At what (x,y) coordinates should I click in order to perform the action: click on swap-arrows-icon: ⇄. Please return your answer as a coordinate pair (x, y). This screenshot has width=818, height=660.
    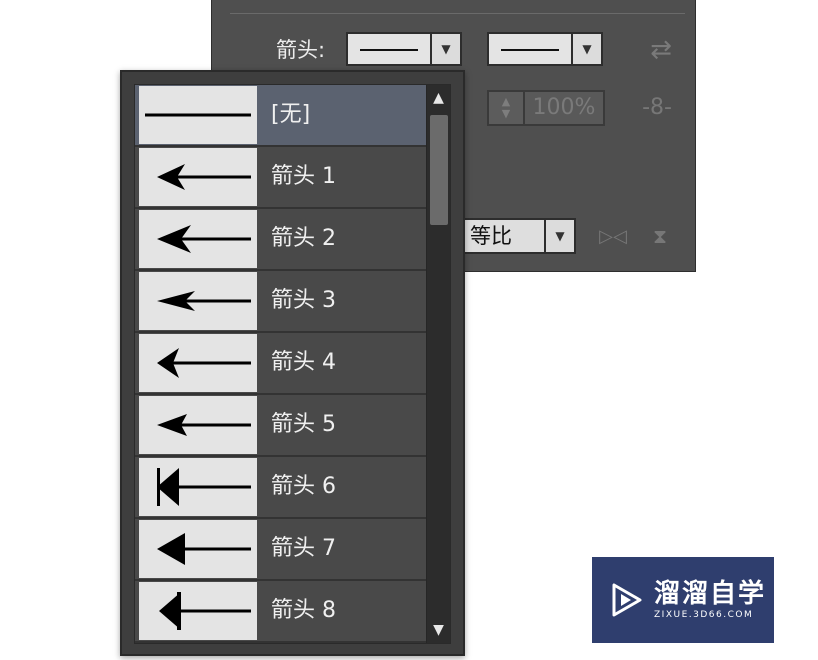
    Looking at the image, I should click on (661, 50).